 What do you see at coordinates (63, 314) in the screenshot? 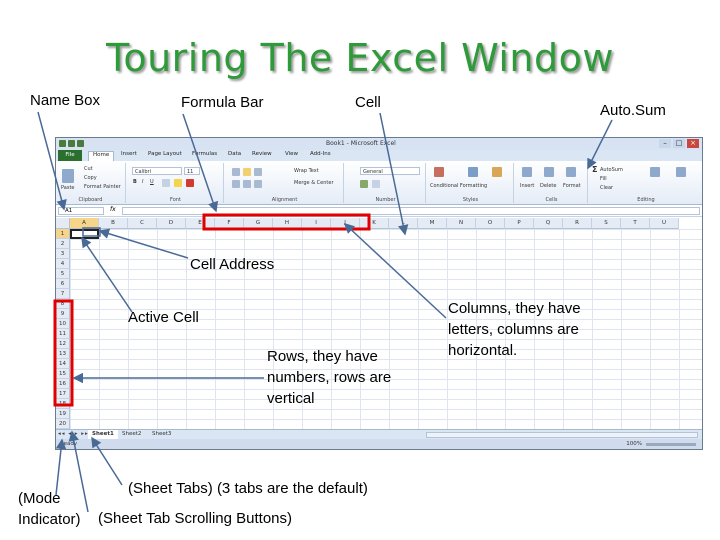
I see `row-header: 9` at bounding box center [63, 314].